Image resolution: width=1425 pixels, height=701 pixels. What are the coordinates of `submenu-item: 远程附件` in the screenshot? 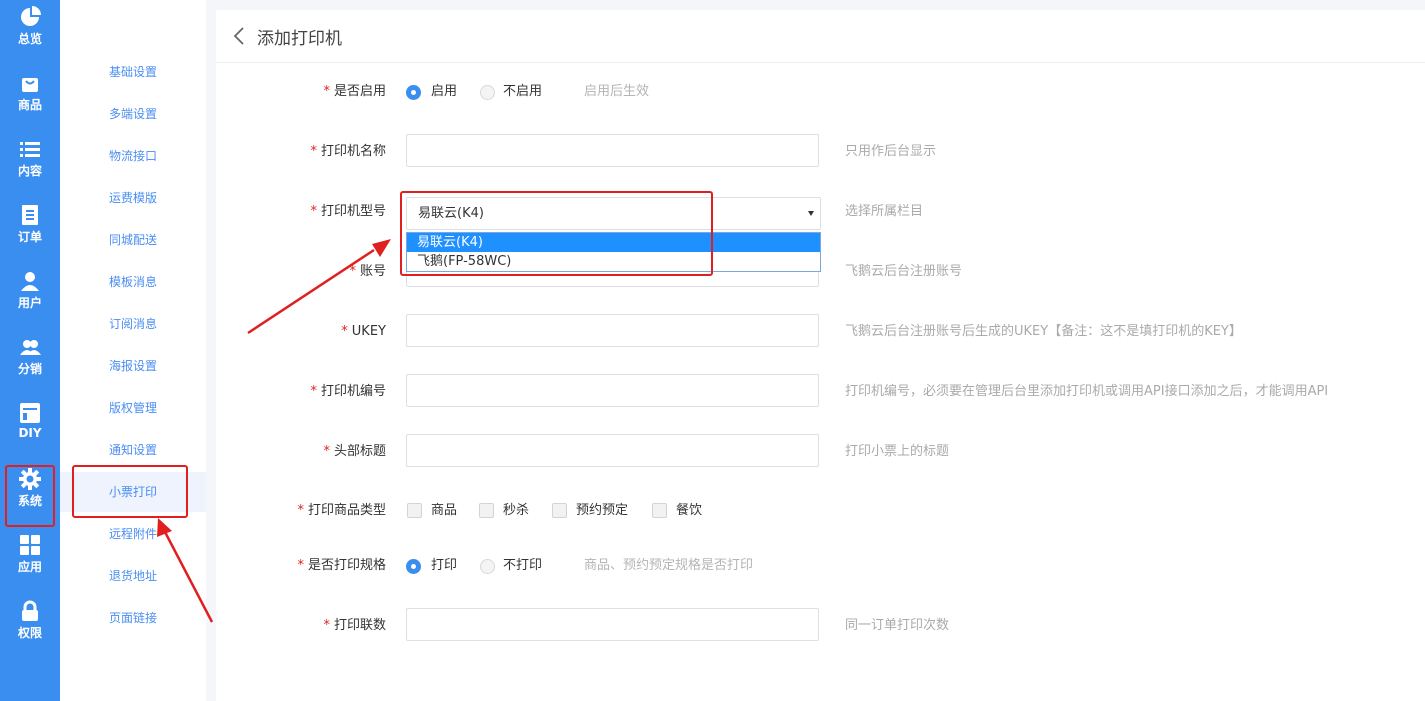 It's located at (133, 534).